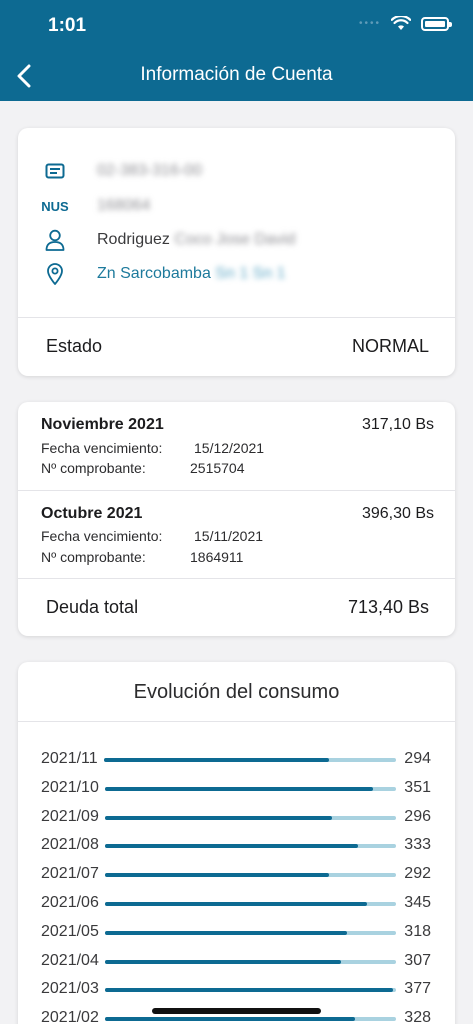 The height and width of the screenshot is (1024, 473). What do you see at coordinates (390, 346) in the screenshot?
I see `estado-value: NORMAL` at bounding box center [390, 346].